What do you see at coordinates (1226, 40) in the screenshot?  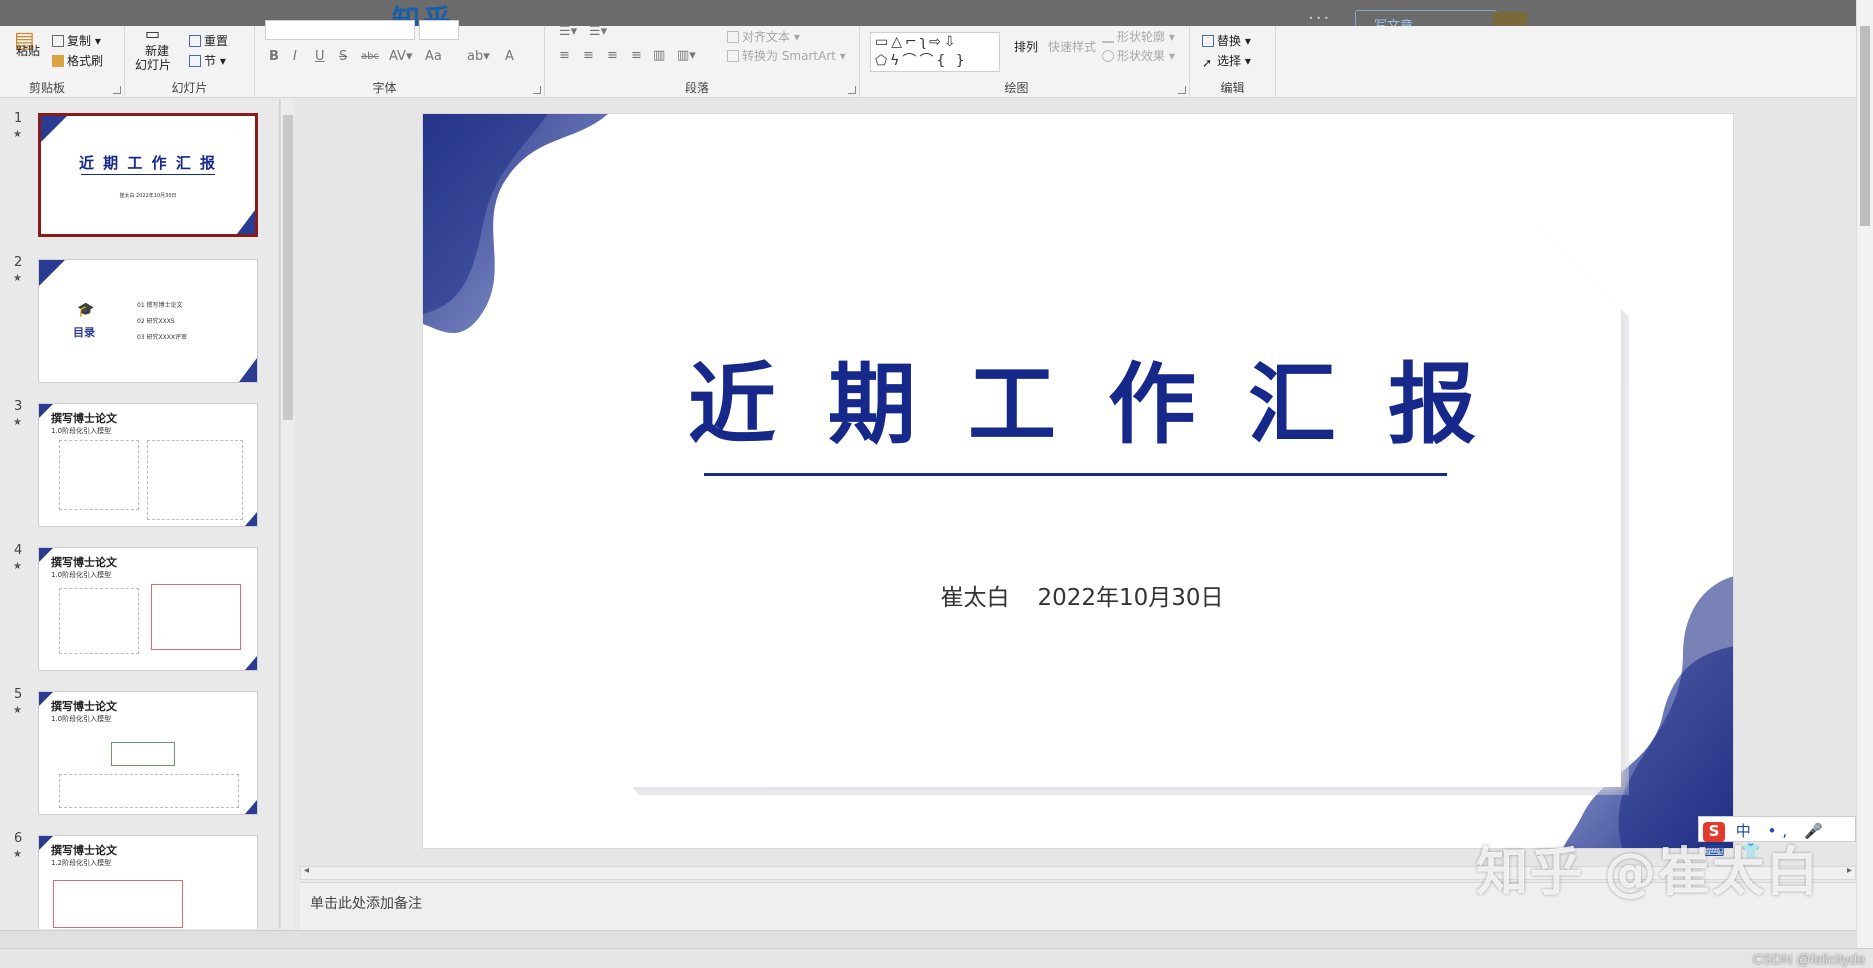 I see `replace-button: 替换 ▾` at bounding box center [1226, 40].